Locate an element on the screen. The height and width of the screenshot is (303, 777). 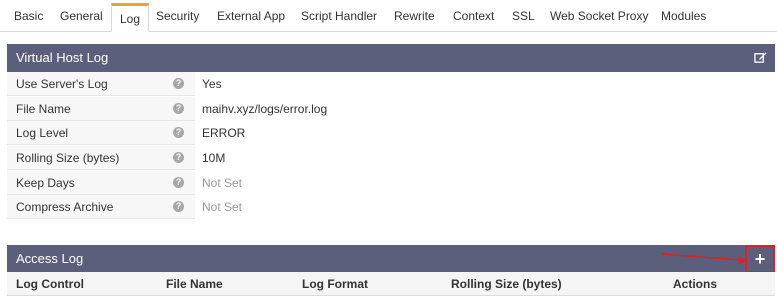
virtual-host-log-header: Virtual Host Log is located at coordinates (391, 58).